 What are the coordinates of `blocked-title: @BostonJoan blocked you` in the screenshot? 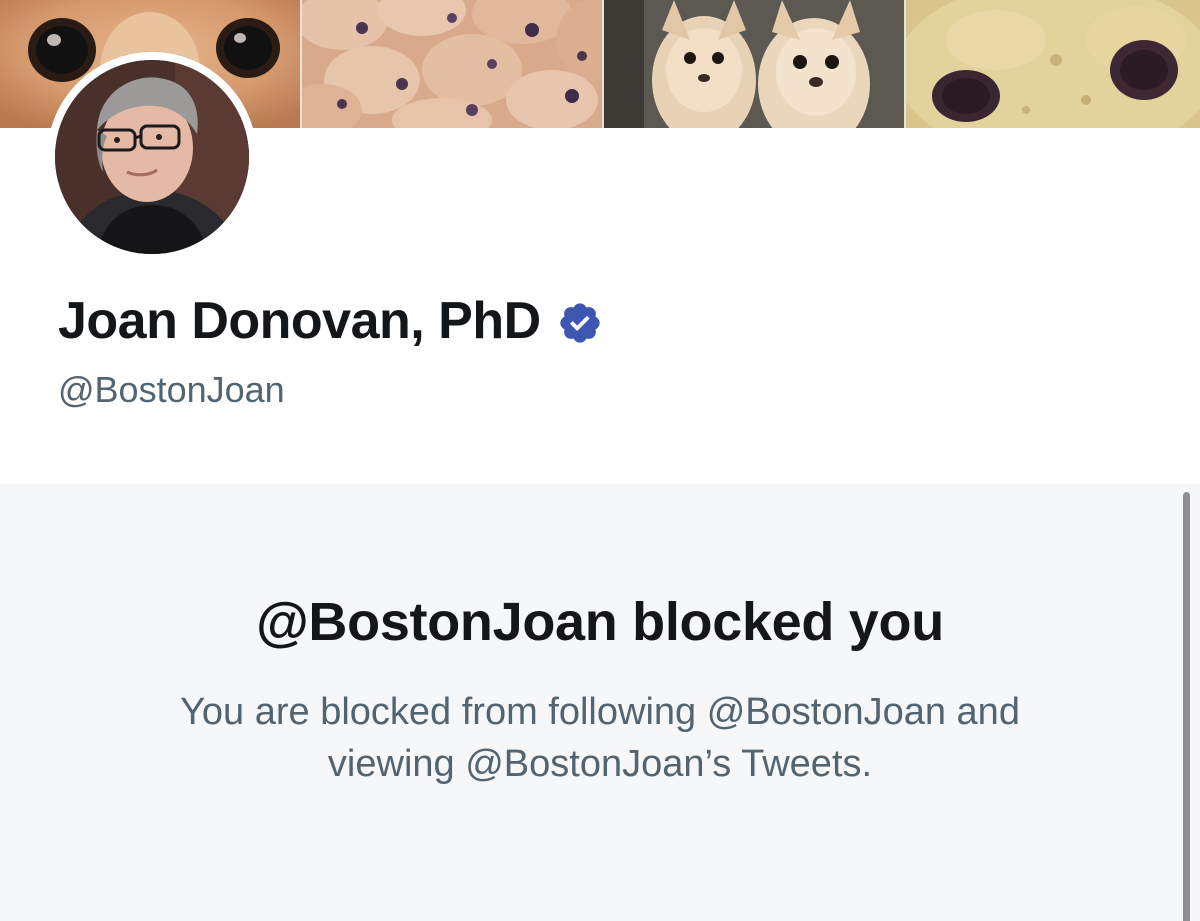 It's located at (600, 622).